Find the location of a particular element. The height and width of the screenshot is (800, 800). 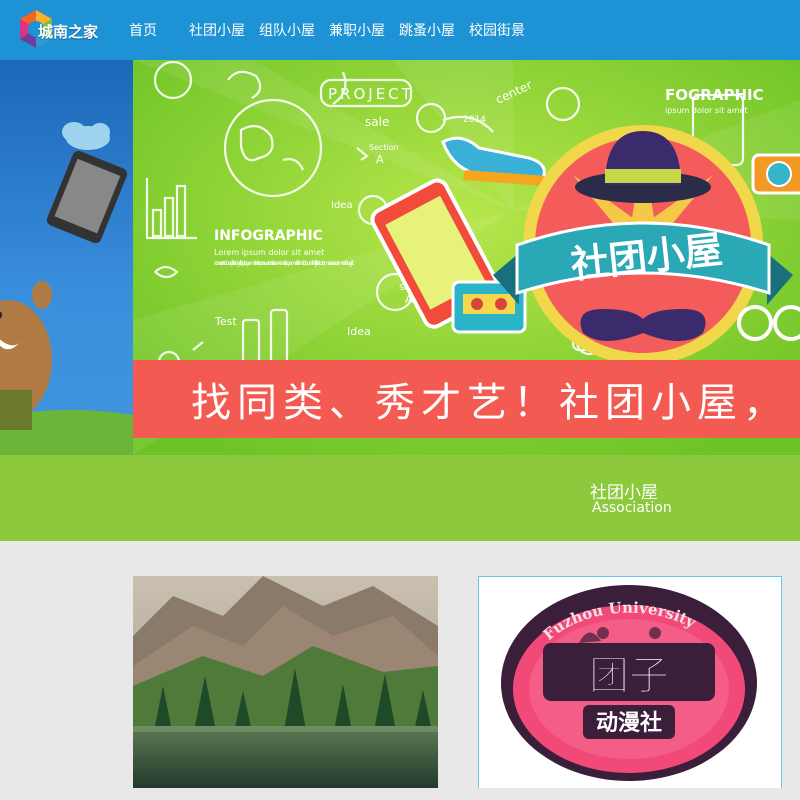

nav-item-home: 首页 is located at coordinates (143, 30).